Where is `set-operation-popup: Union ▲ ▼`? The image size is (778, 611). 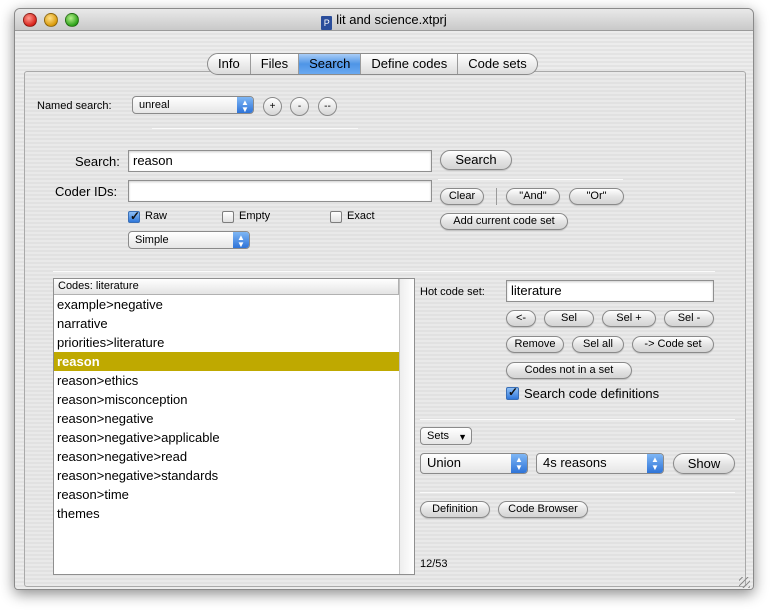 set-operation-popup: Union ▲ ▼ is located at coordinates (474, 463).